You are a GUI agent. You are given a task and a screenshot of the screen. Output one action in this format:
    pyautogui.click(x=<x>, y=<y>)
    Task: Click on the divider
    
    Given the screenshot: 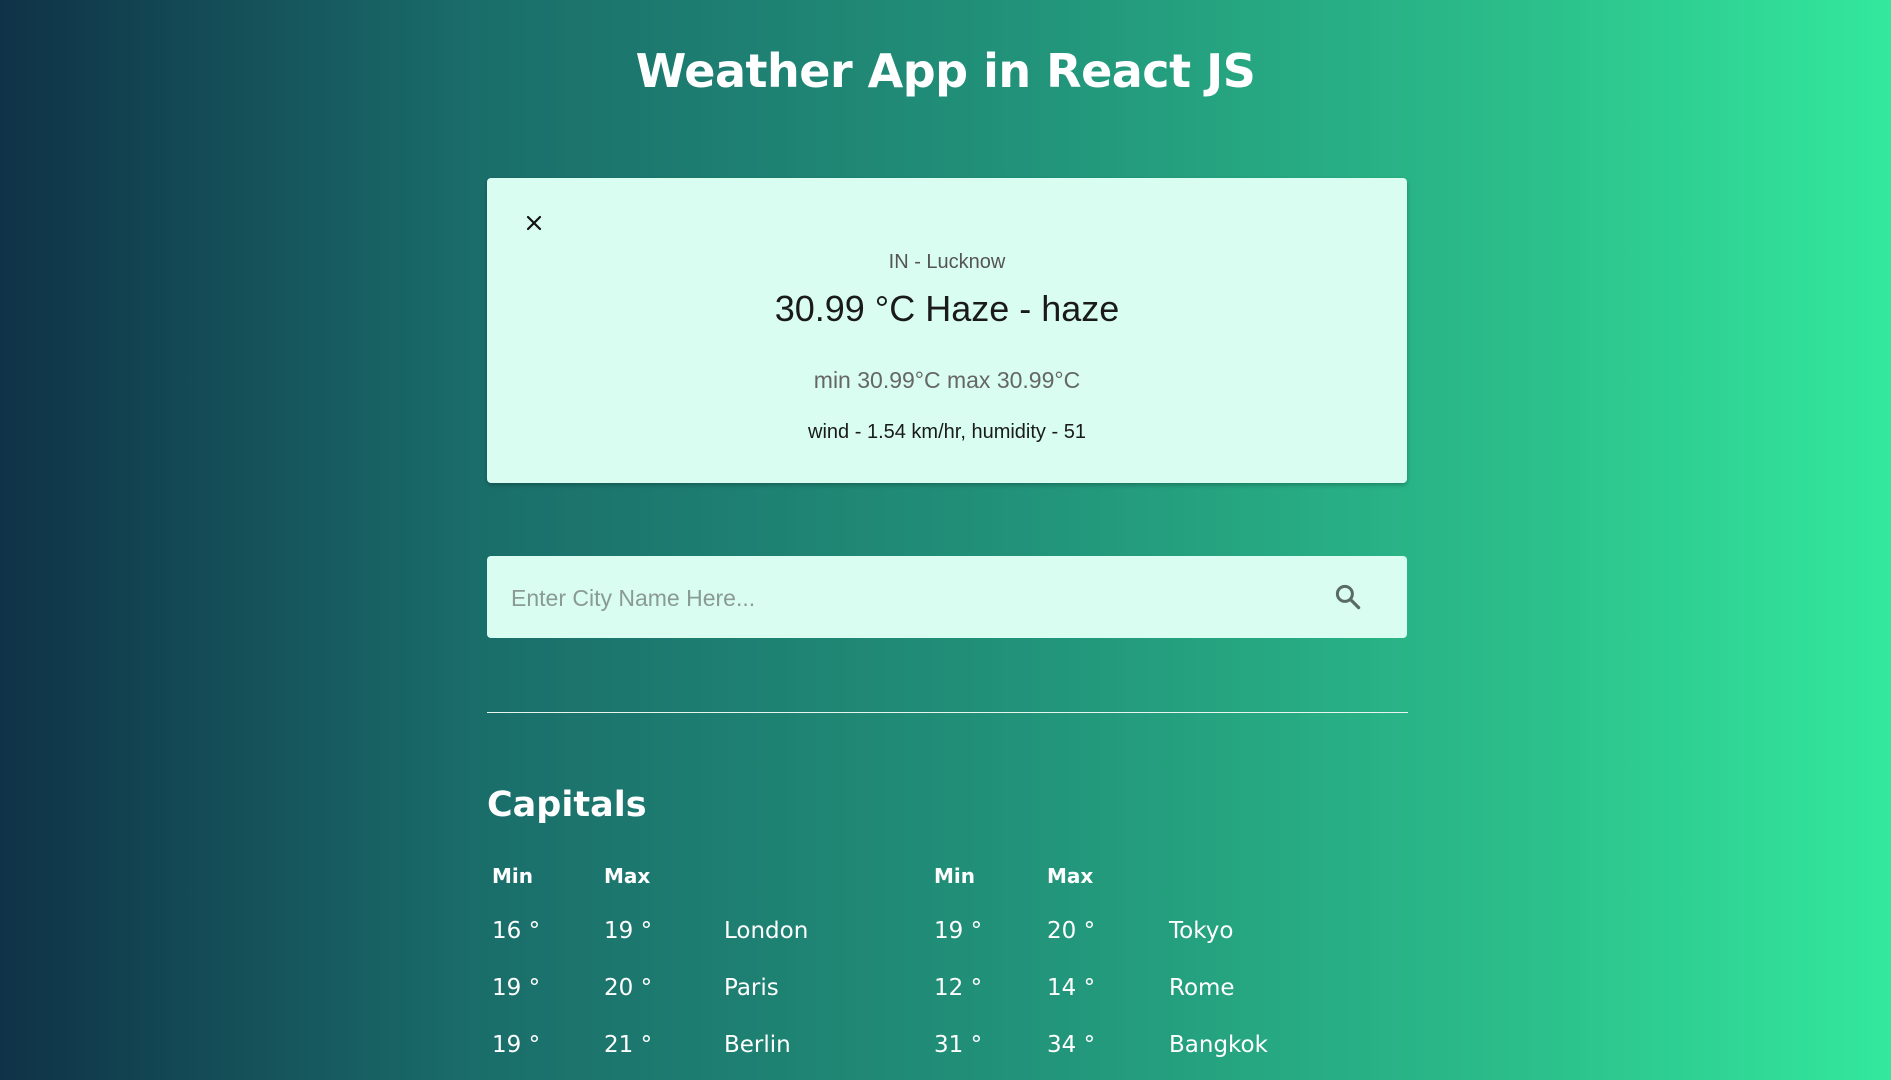 What is the action you would take?
    pyautogui.click(x=947, y=712)
    